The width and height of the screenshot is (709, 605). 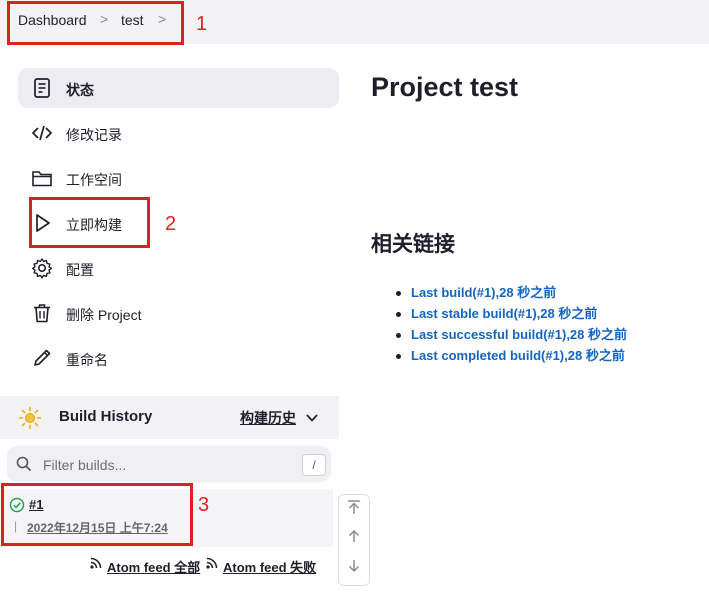 I want to click on filter-builds: /, so click(x=169, y=464).